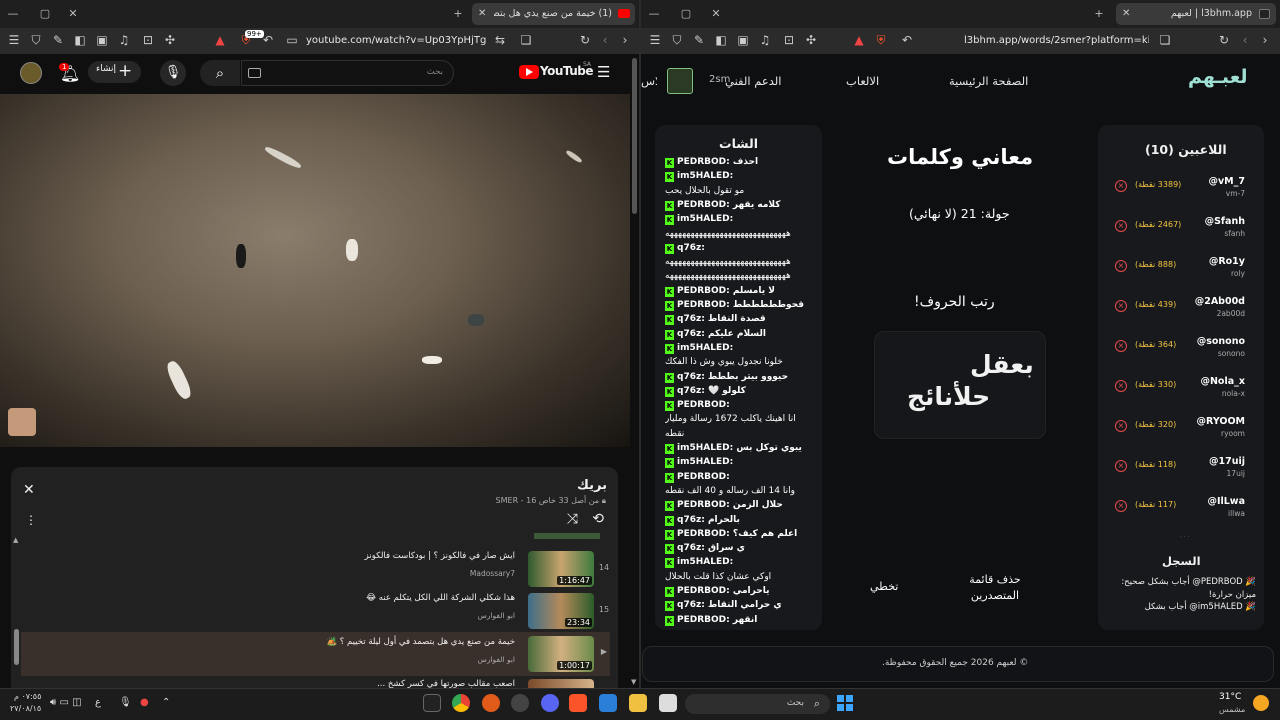 The image size is (1280, 720). I want to click on video-thumbnail: 1:00:17, so click(561, 654).